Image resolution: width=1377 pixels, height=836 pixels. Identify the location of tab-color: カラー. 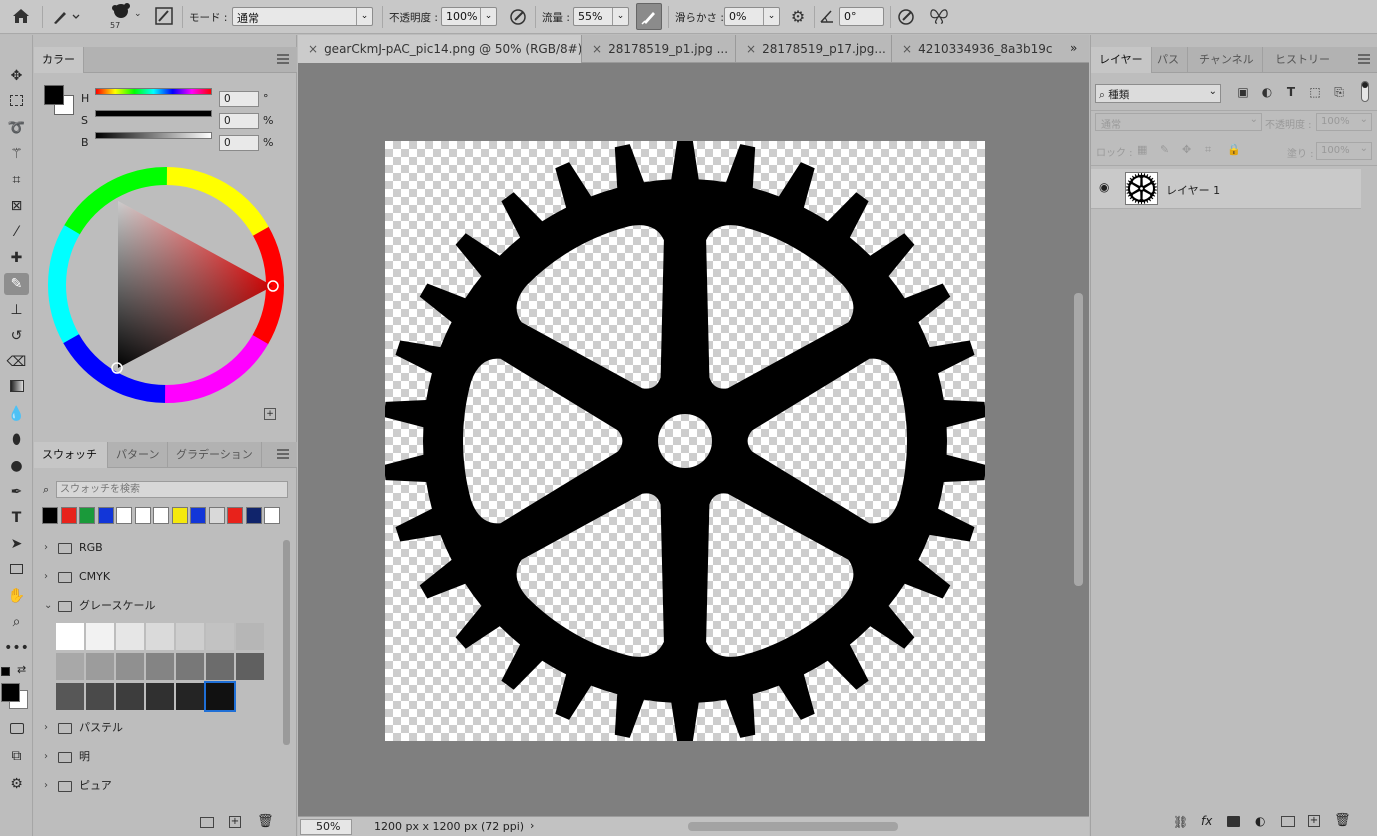
(59, 60).